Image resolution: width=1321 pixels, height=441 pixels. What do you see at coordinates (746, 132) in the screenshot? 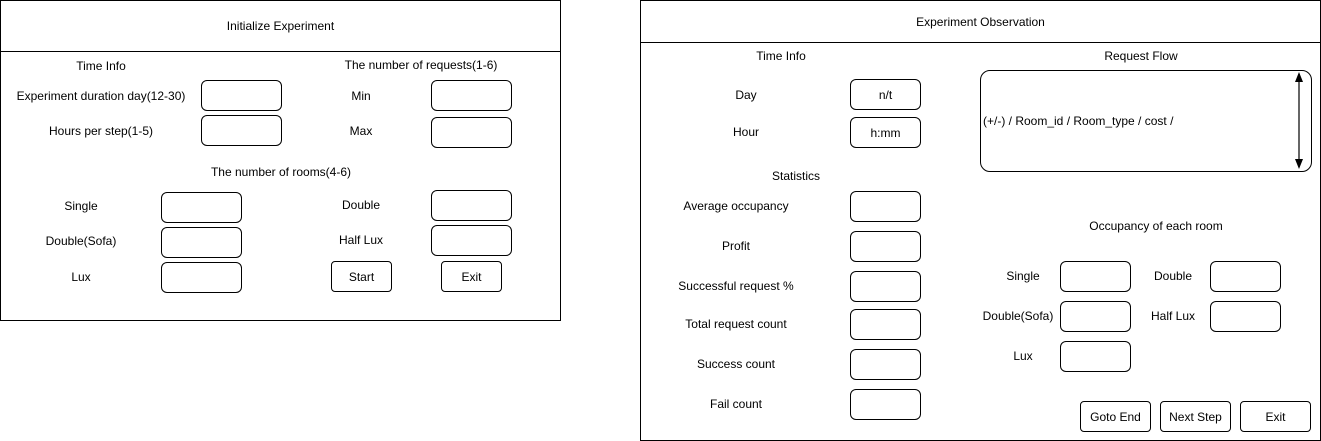
I see `hour-label: Hour` at bounding box center [746, 132].